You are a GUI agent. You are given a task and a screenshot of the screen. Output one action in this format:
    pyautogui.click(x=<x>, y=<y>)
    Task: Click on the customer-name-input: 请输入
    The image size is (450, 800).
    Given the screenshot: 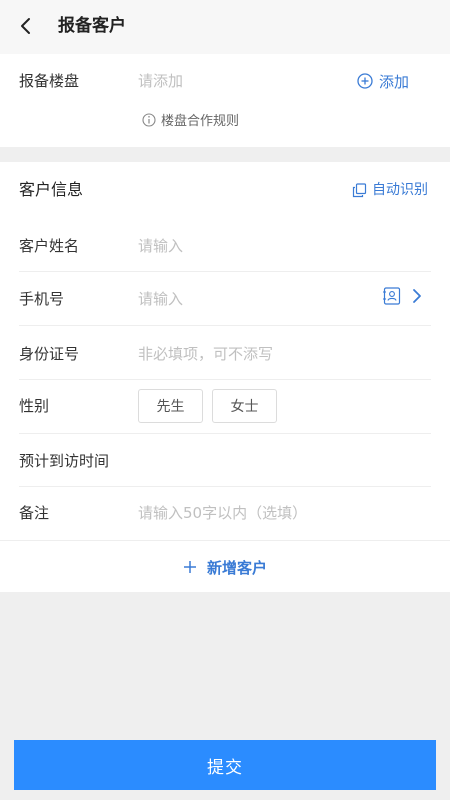 What is the action you would take?
    pyautogui.click(x=160, y=246)
    